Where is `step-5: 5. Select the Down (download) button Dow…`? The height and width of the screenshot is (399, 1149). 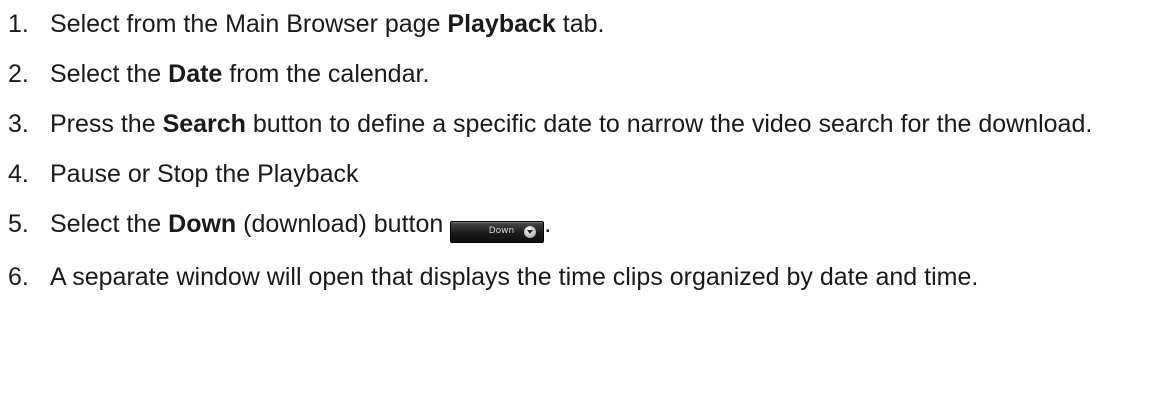
step-5: 5. Select the Down (download) button Dow… is located at coordinates (578, 226).